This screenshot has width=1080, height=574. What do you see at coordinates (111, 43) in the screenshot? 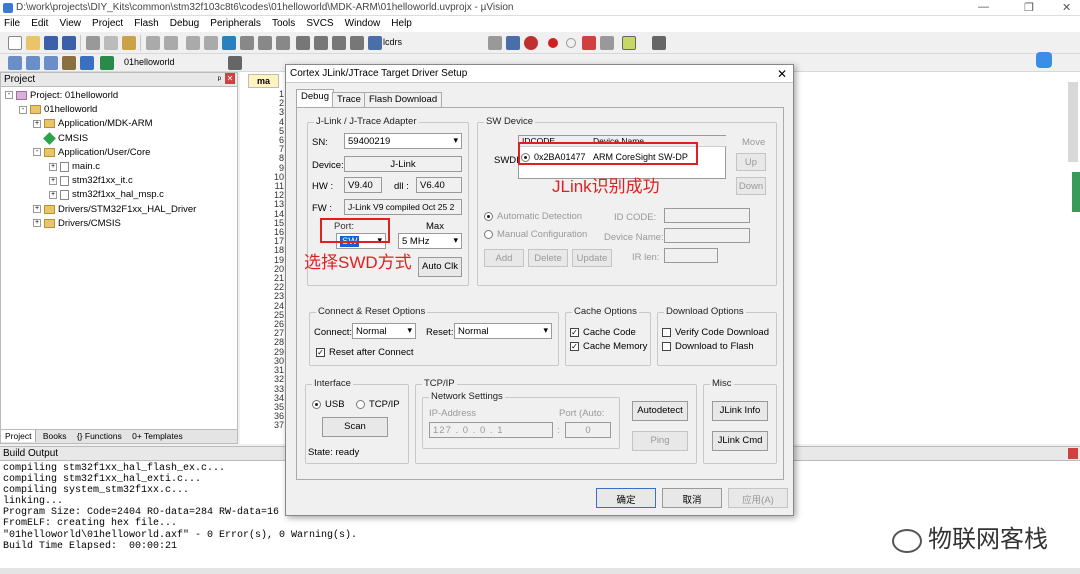
I see `copy-icon` at bounding box center [111, 43].